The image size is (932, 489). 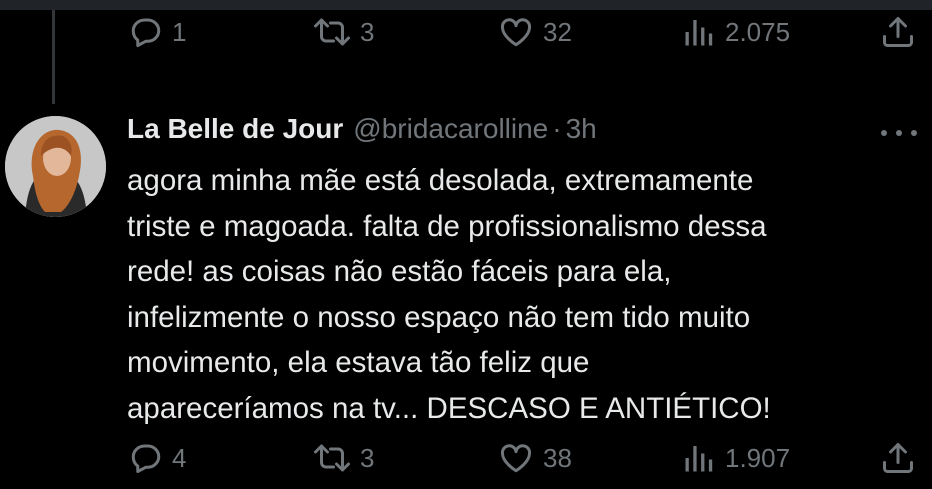 I want to click on prev-retweet-count: 3, so click(x=367, y=31).